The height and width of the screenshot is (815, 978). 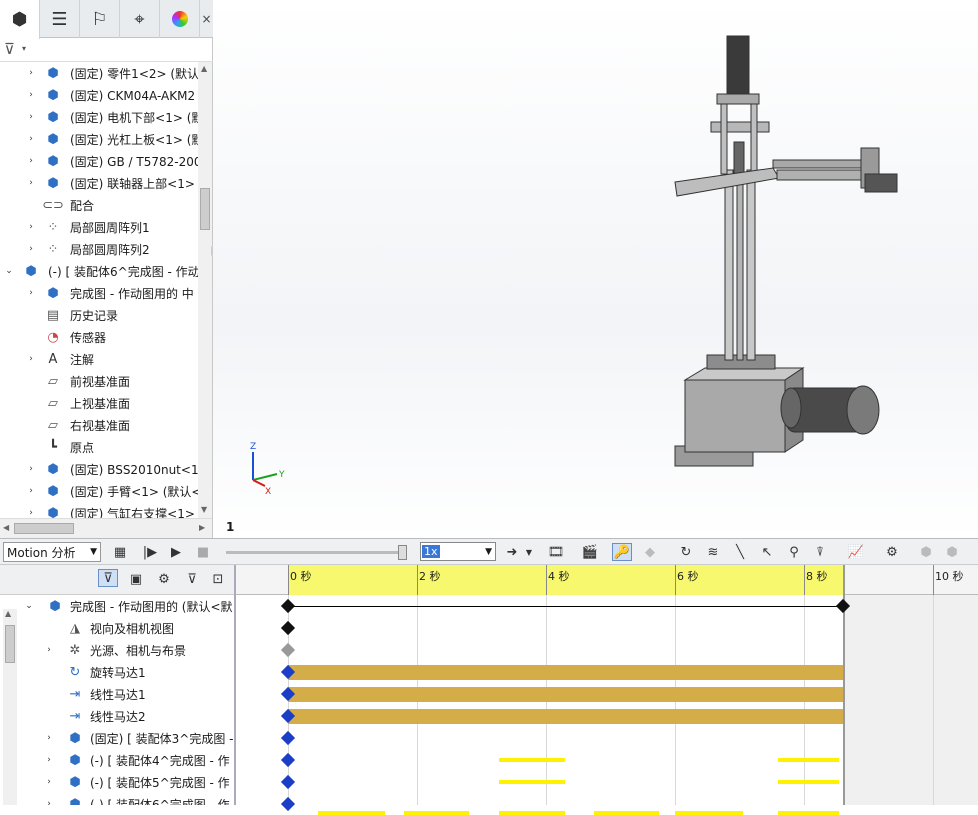 I want to click on tree-item: › A 注解, so click(x=99, y=359).